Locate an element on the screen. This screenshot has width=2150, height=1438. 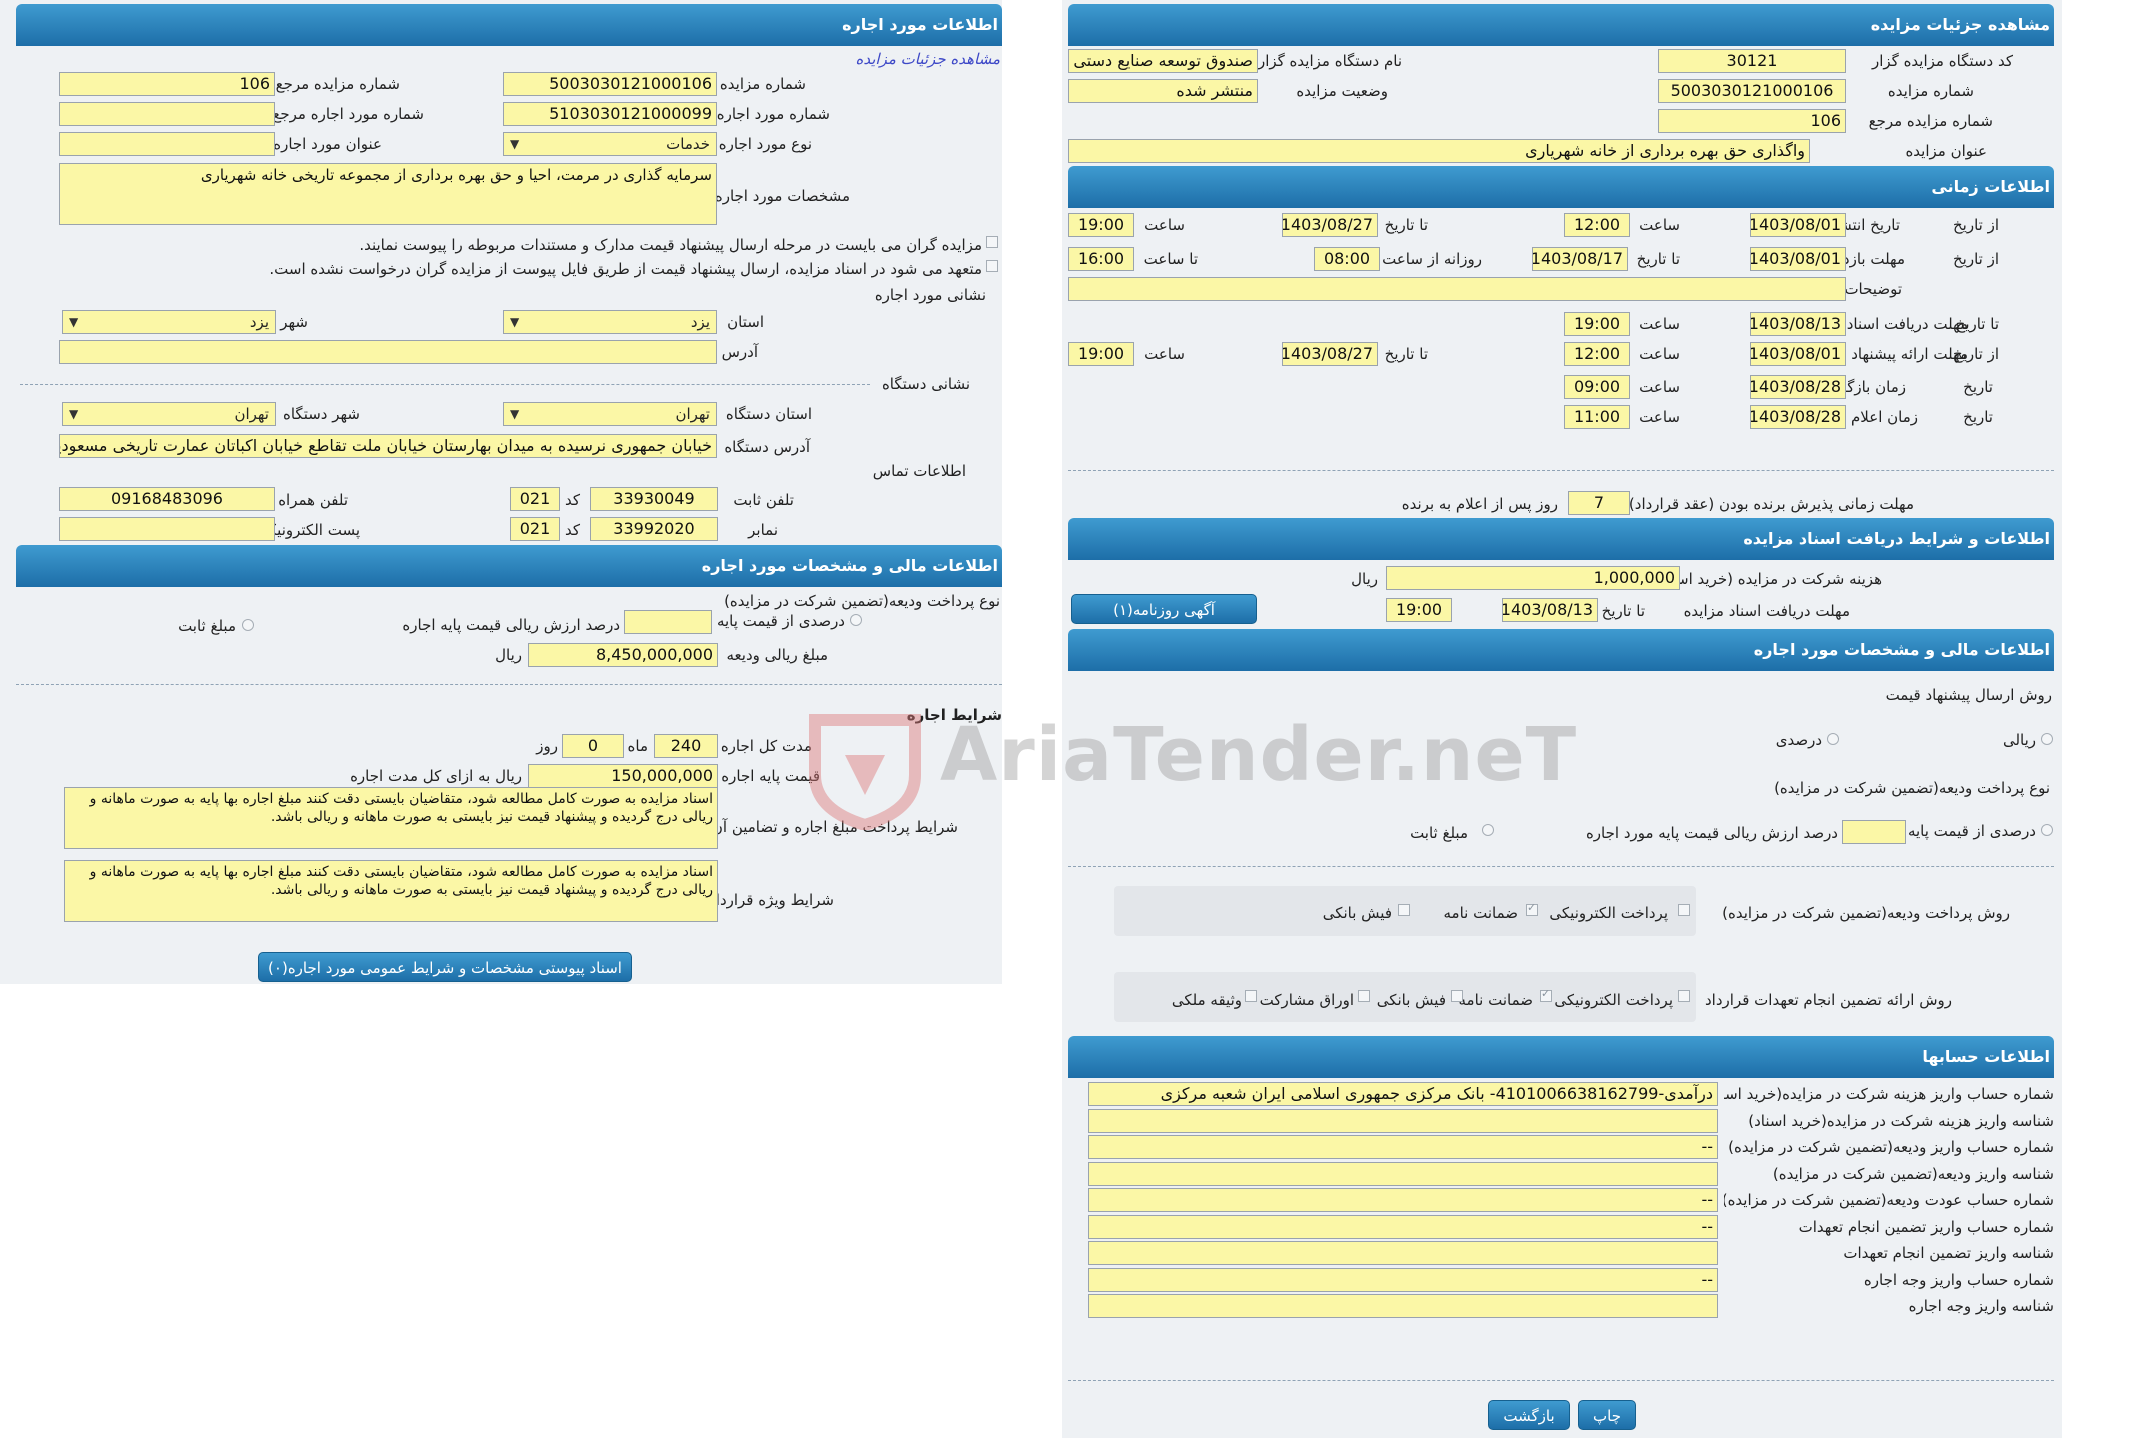
rial-radio is located at coordinates (2047, 739).